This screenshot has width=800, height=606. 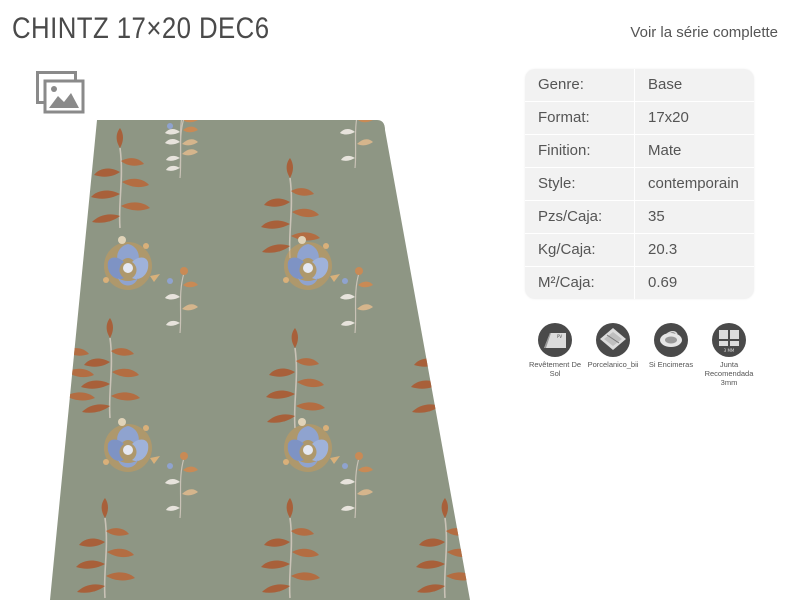 What do you see at coordinates (580, 184) in the screenshot?
I see `spec-key: Style:` at bounding box center [580, 184].